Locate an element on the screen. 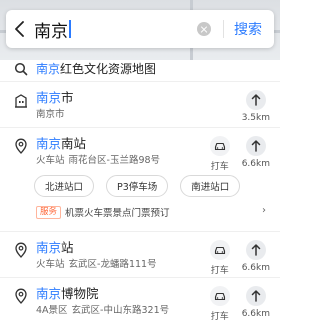  service-text: 机票火车票景点门票预订 is located at coordinates (117, 213).